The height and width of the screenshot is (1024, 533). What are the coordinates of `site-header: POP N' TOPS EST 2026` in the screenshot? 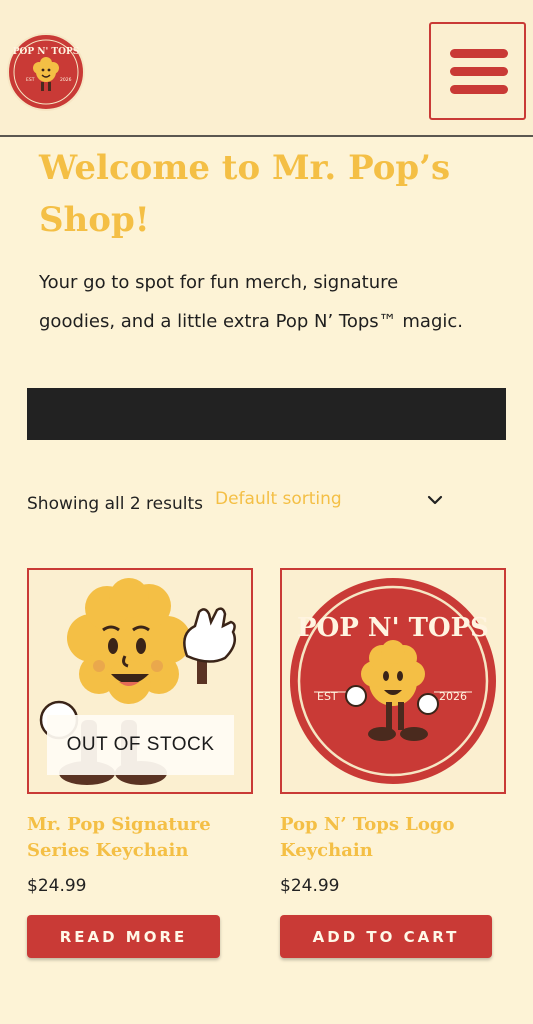 It's located at (266, 68).